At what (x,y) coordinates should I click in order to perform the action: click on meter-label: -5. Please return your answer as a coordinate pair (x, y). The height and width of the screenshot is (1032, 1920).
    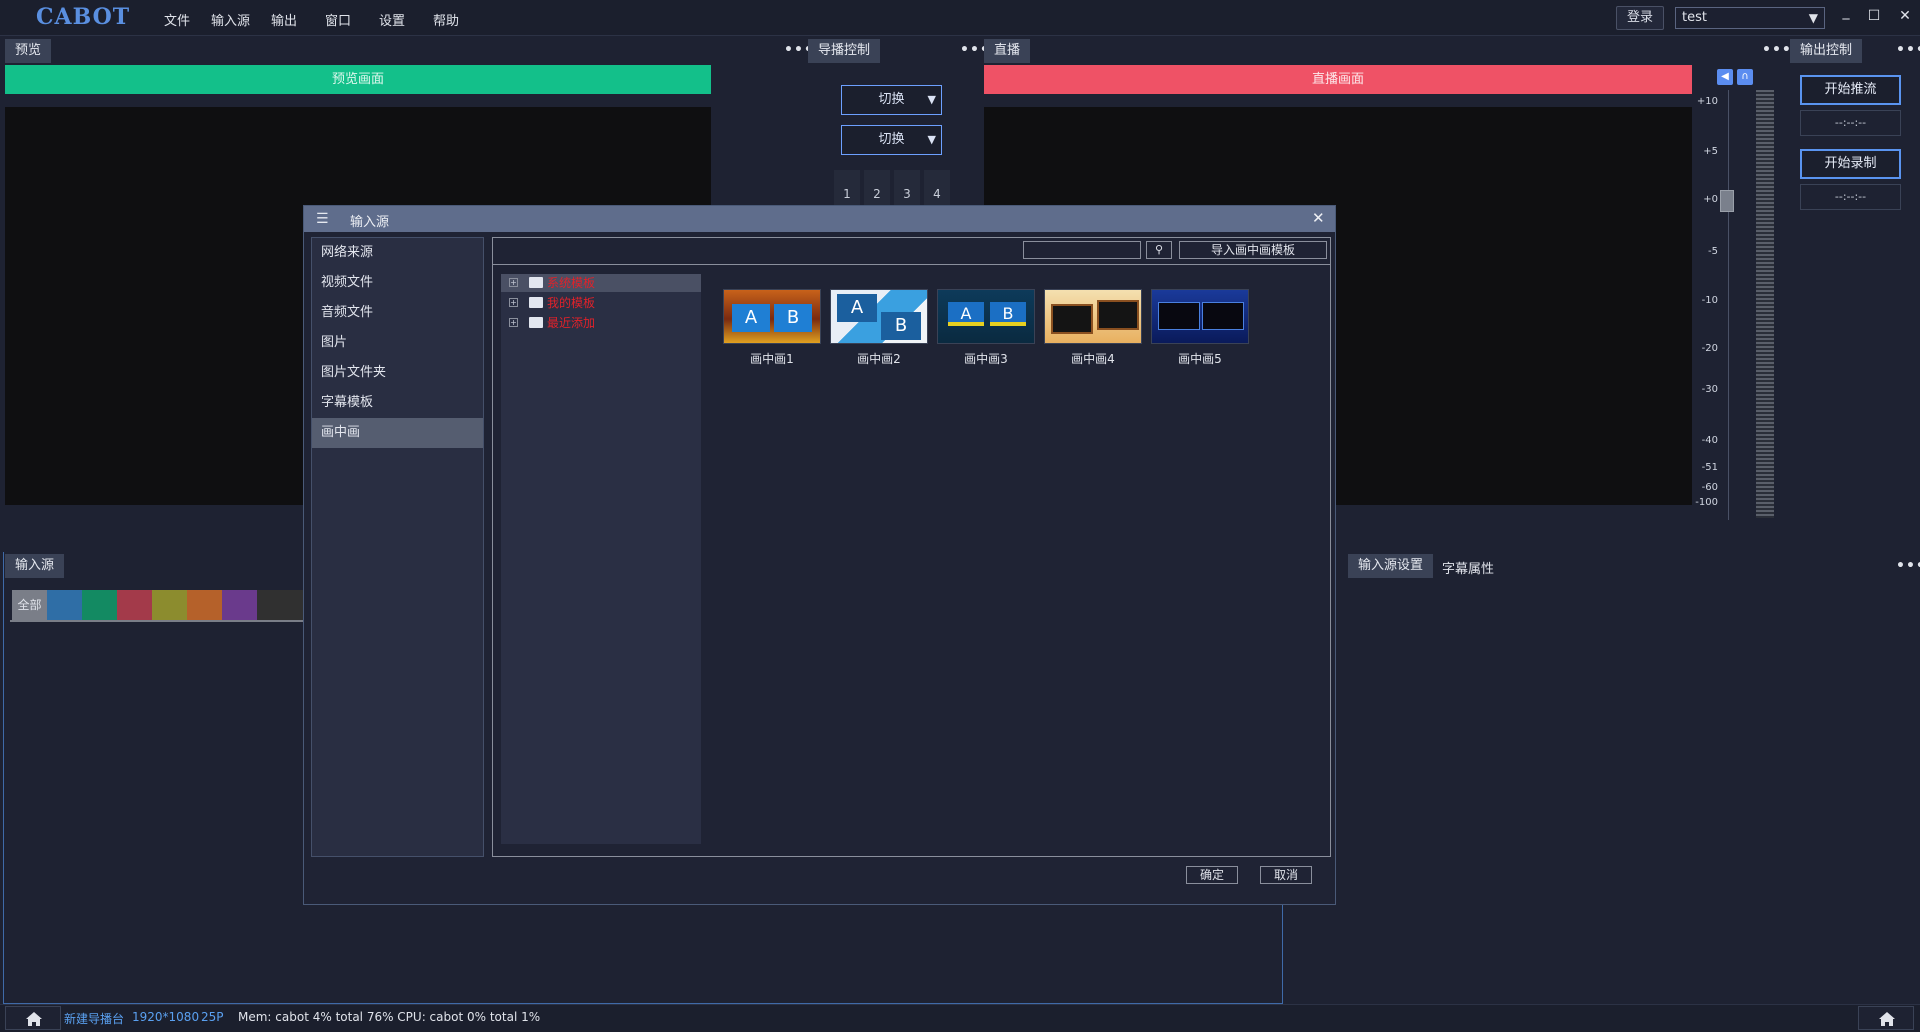
    Looking at the image, I should click on (1713, 251).